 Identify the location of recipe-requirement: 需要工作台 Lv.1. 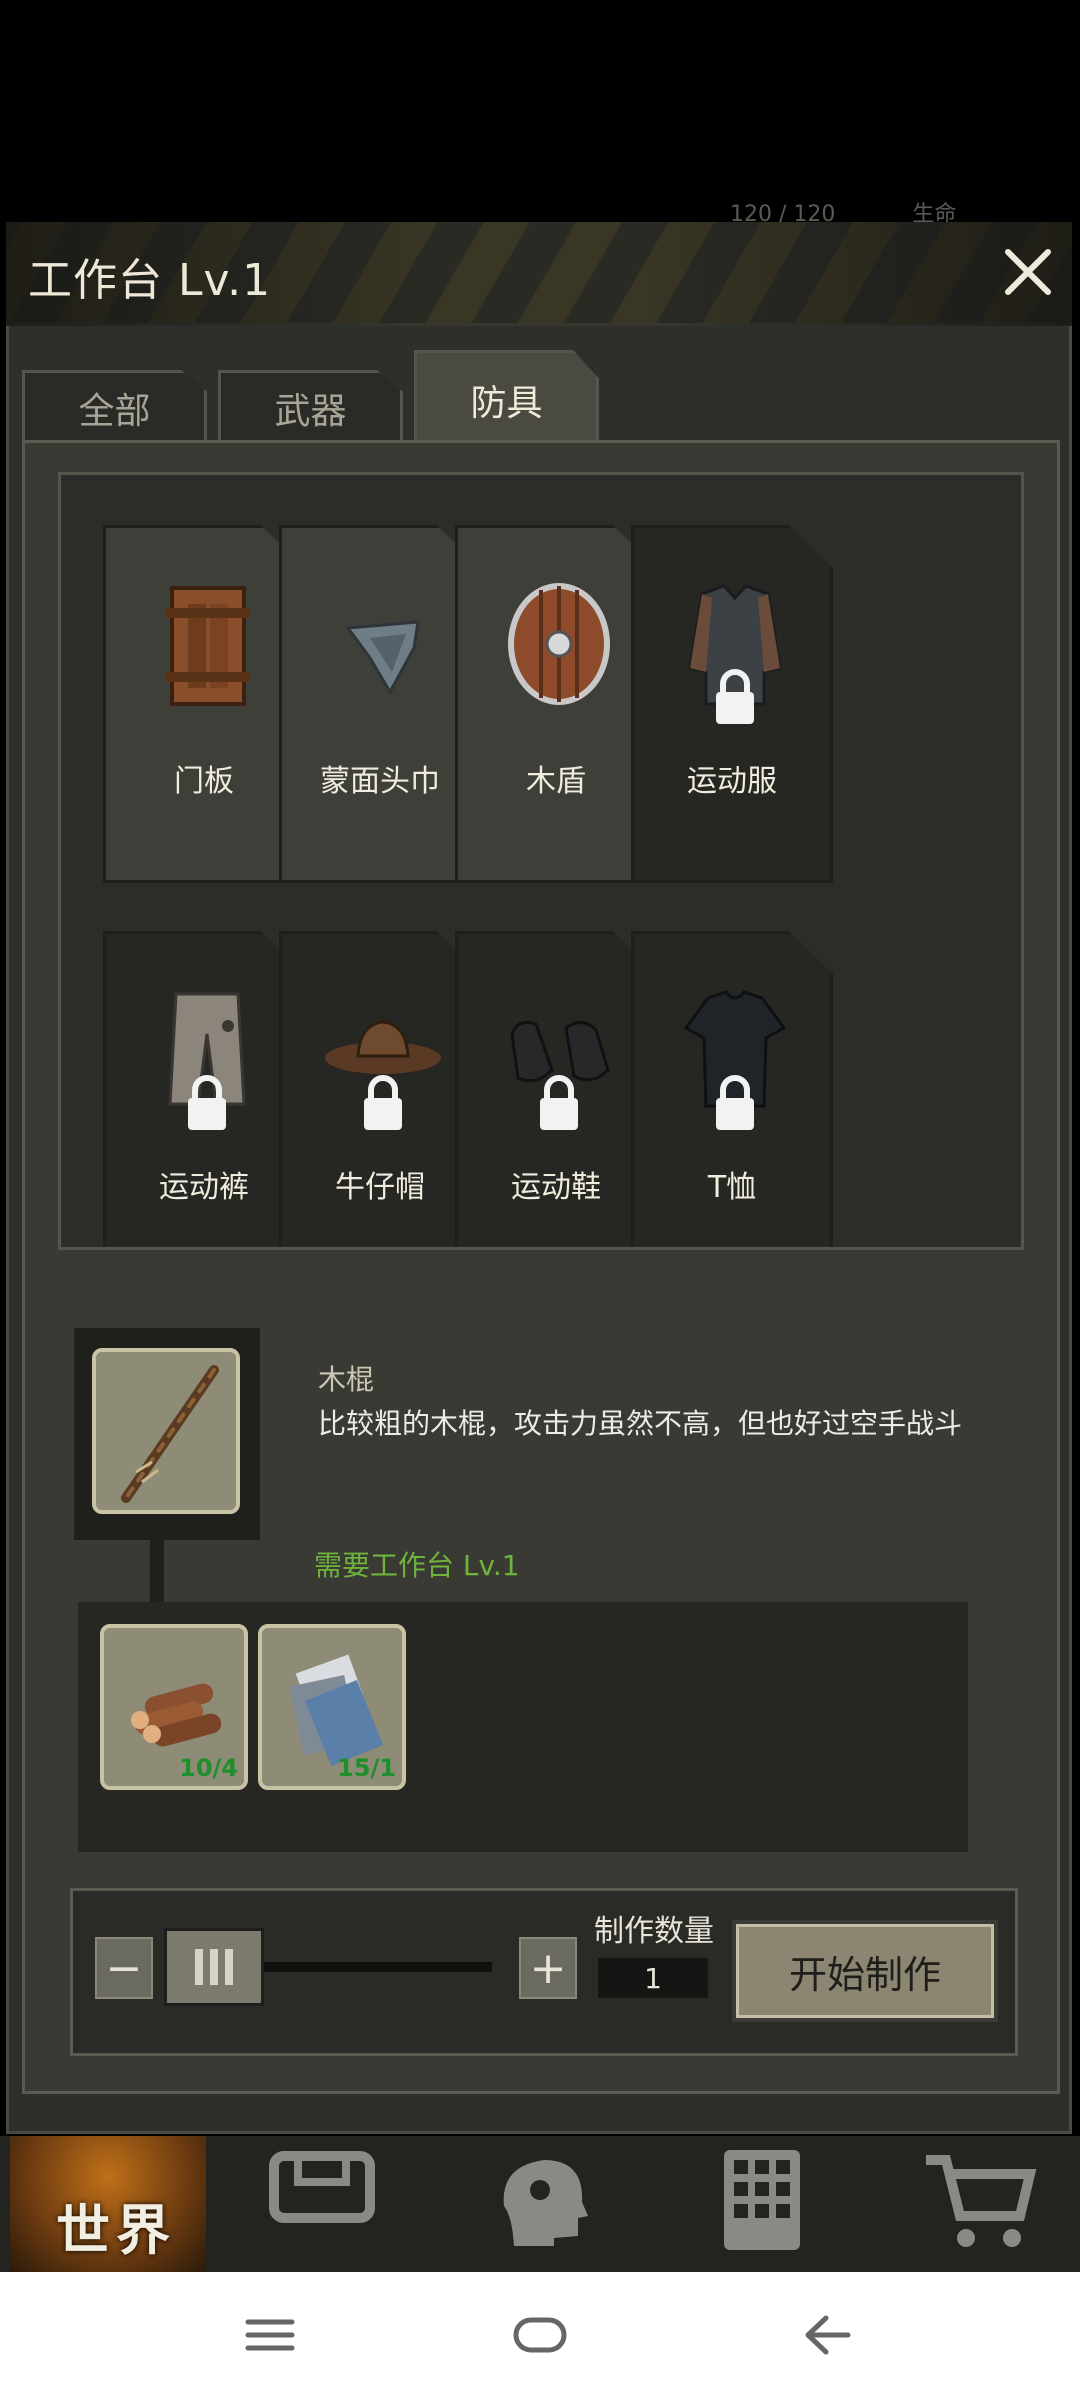
(417, 1565).